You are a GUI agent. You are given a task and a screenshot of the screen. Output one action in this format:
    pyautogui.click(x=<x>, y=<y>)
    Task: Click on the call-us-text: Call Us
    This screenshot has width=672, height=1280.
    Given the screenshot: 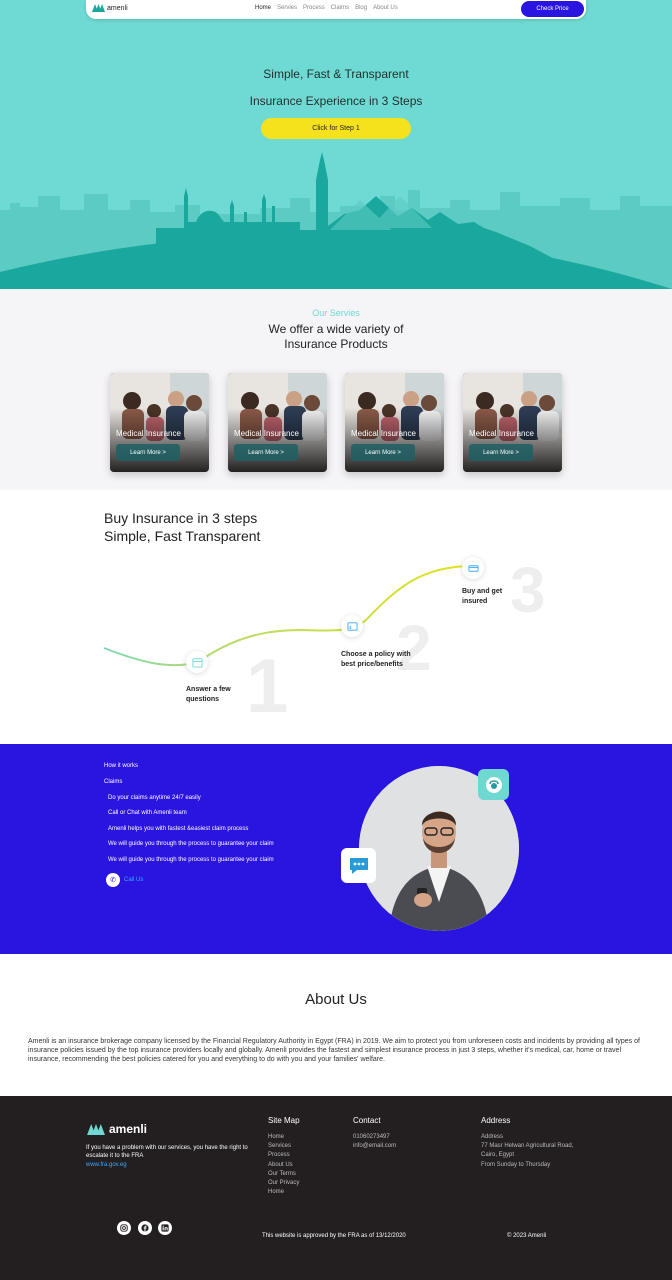 What is the action you would take?
    pyautogui.click(x=134, y=880)
    